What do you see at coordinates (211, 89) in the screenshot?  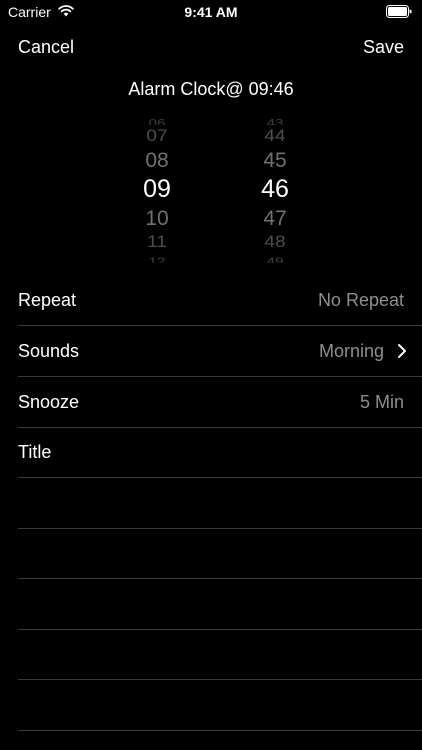 I see `alarm-title: Alarm Clock@ 09:46` at bounding box center [211, 89].